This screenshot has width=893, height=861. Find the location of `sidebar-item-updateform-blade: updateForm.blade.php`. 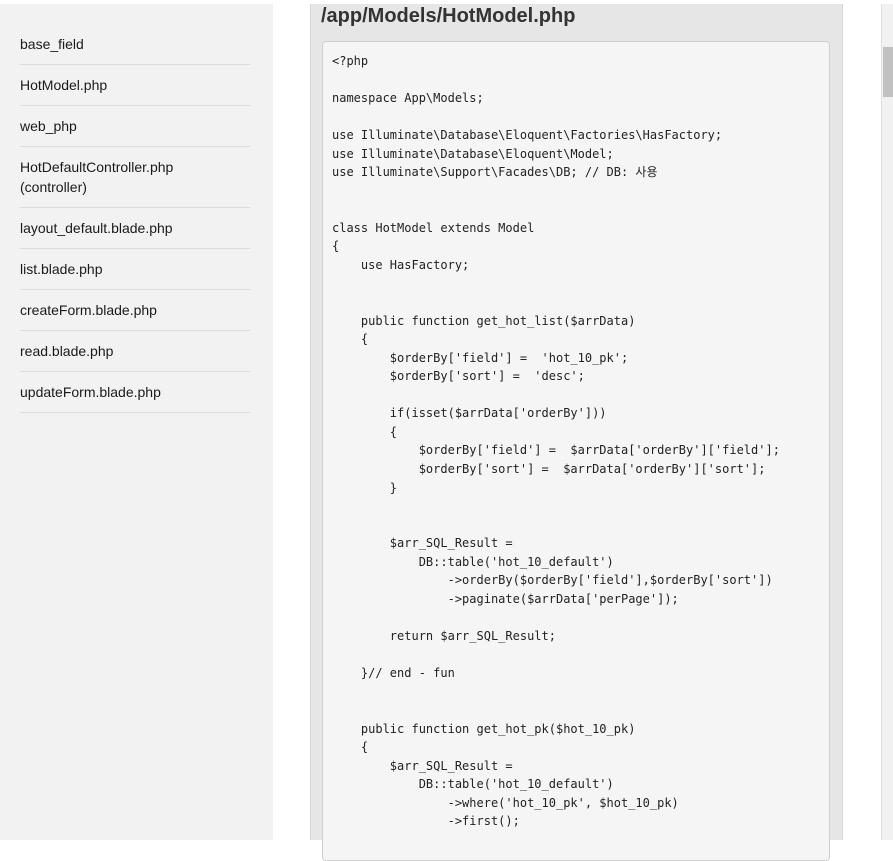

sidebar-item-updateform-blade: updateForm.blade.php is located at coordinates (135, 392).